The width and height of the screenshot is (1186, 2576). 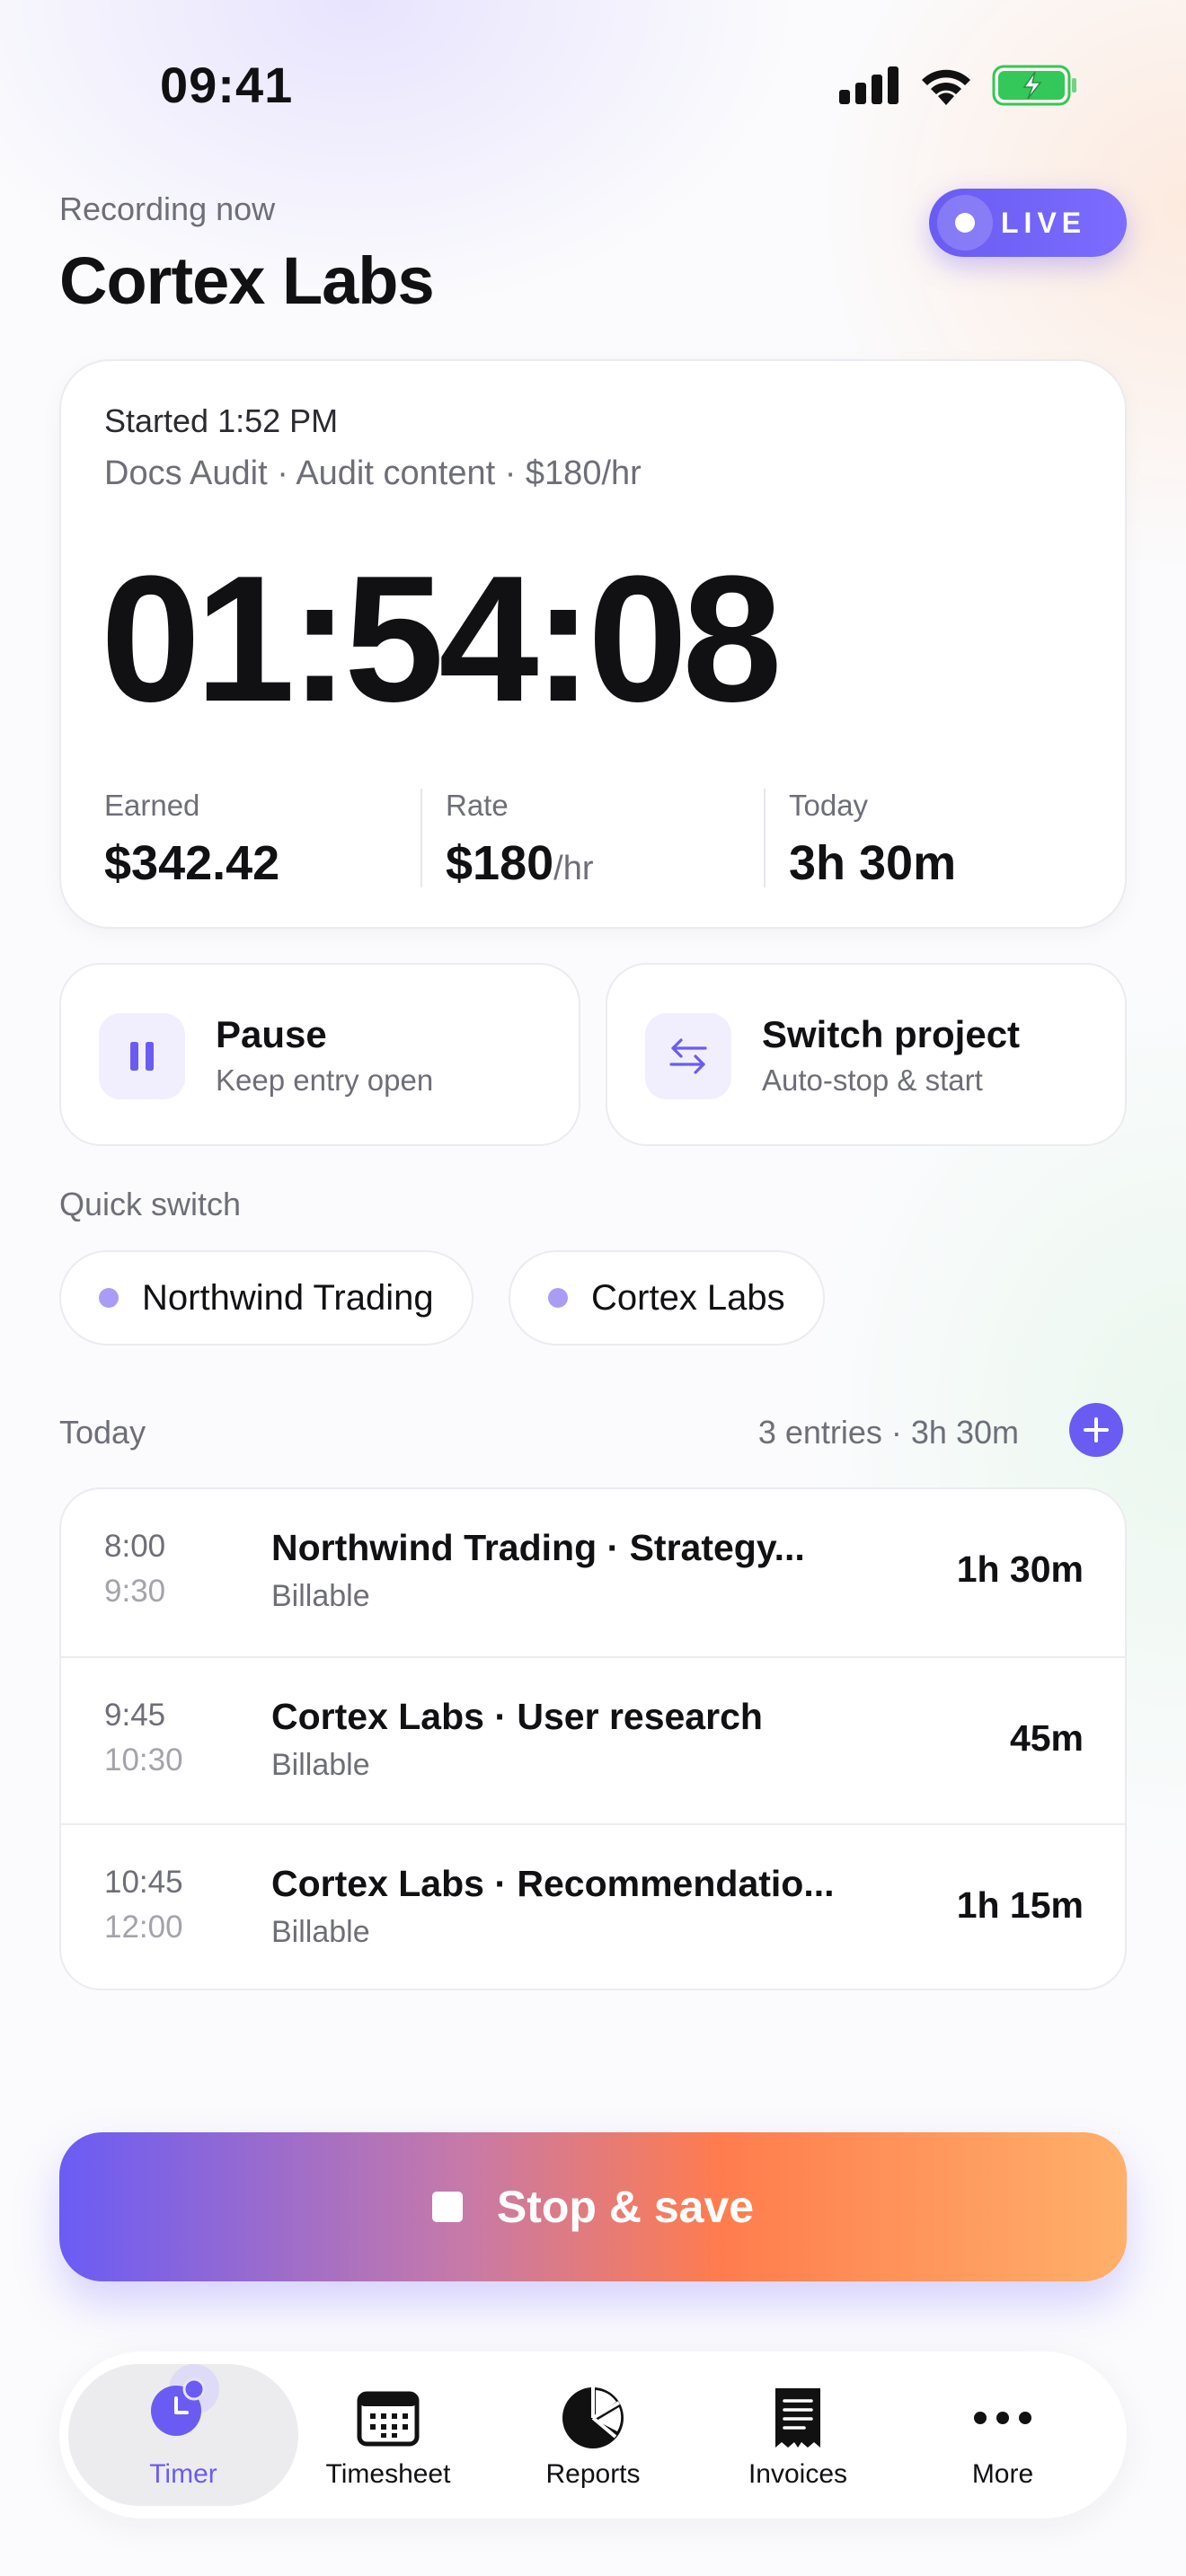 What do you see at coordinates (1002, 2474) in the screenshot?
I see `tab-label: More` at bounding box center [1002, 2474].